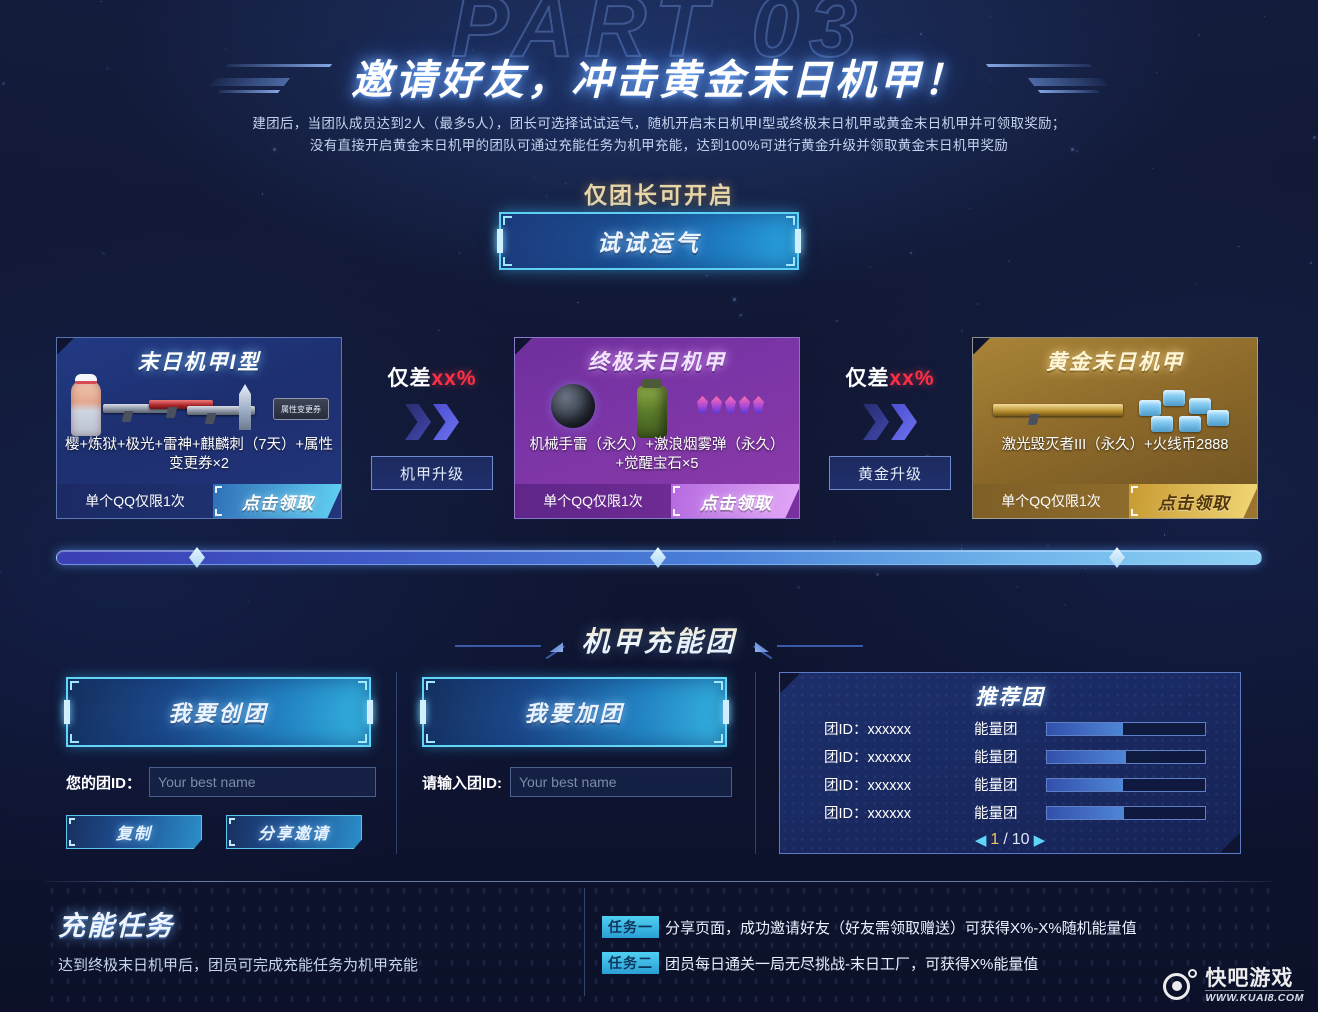 This screenshot has height=1012, width=1318. I want to click on watermark: 快吧游戏 WWW.KUAI8.COM, so click(1233, 985).